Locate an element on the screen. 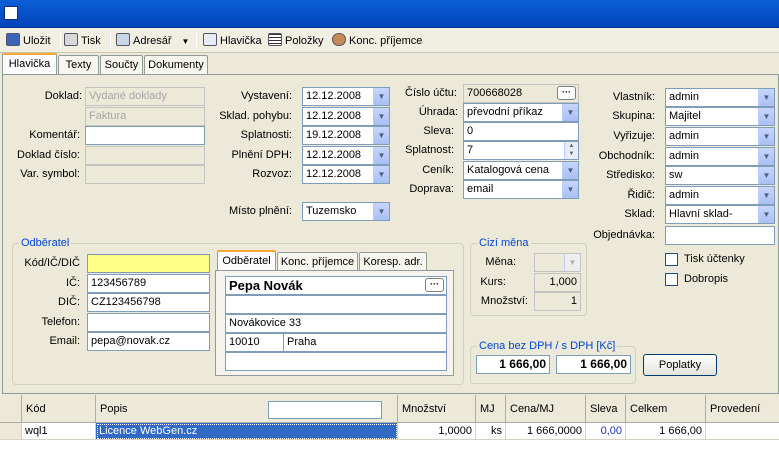  column-header-mj: MJ is located at coordinates (491, 409).